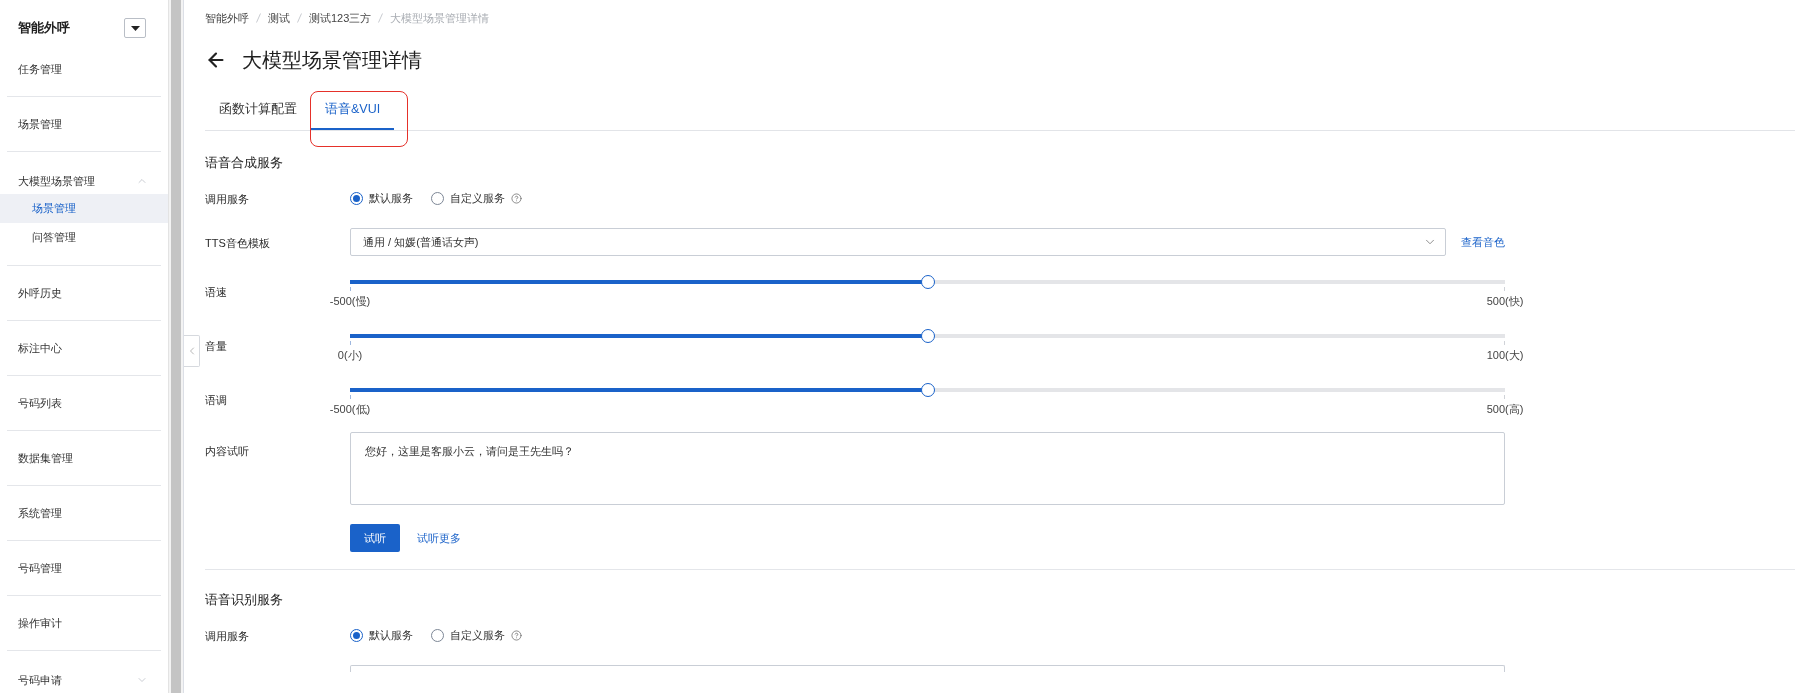 The image size is (1795, 693). What do you see at coordinates (84, 348) in the screenshot?
I see `sidebar-item: 标注中心` at bounding box center [84, 348].